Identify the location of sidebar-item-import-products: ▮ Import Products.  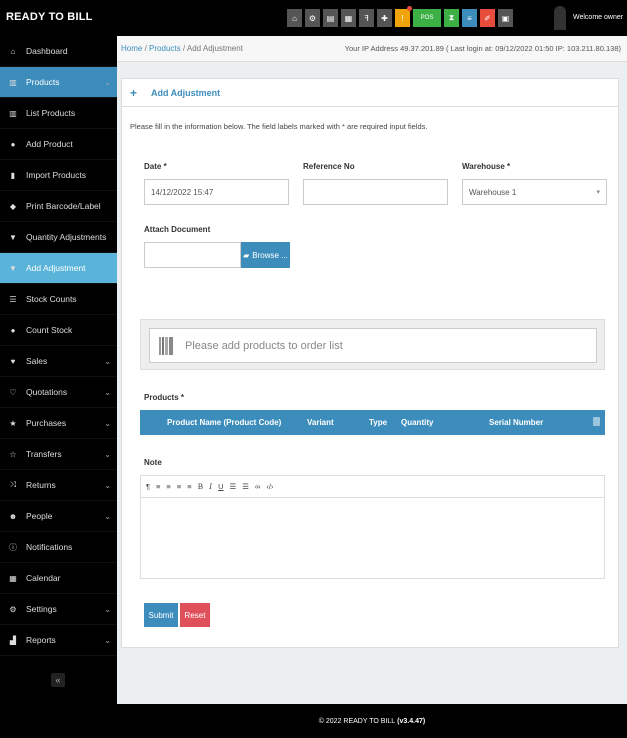
(58, 175).